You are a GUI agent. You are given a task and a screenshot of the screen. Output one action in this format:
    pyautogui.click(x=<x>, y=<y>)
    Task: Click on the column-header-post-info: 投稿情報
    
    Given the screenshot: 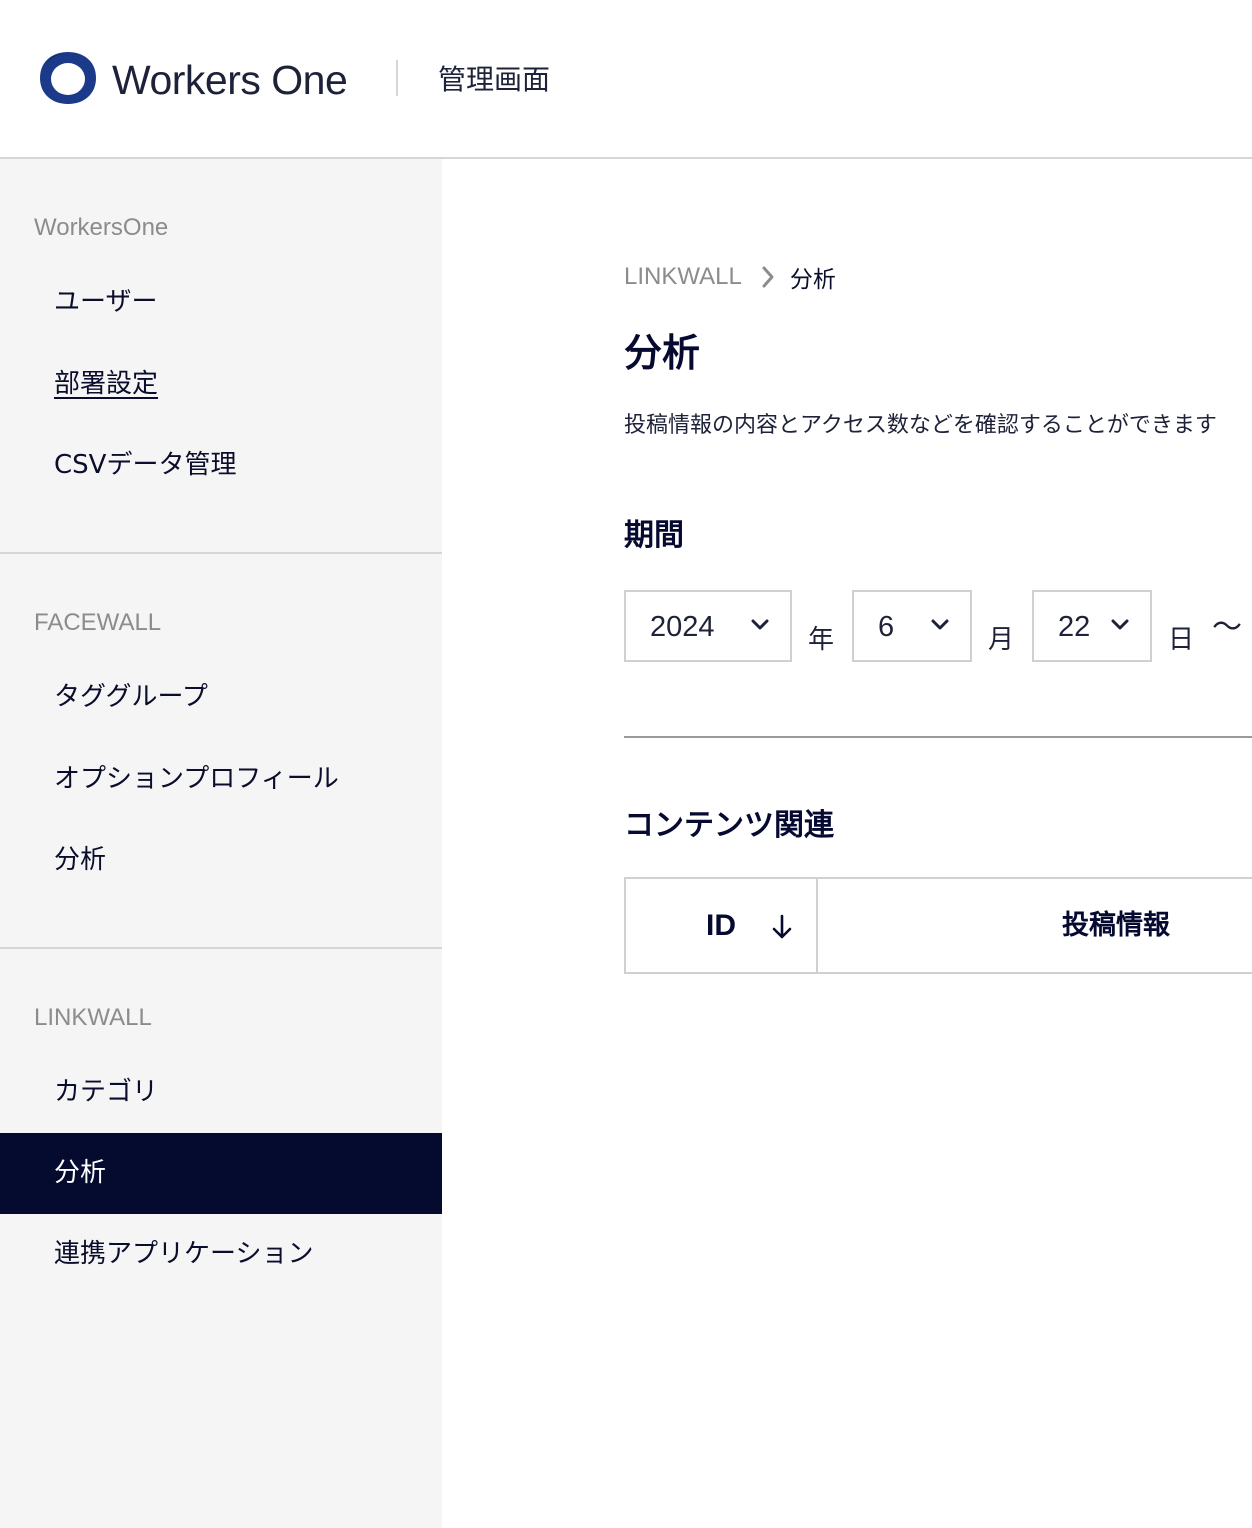 What is the action you would take?
    pyautogui.click(x=1116, y=925)
    